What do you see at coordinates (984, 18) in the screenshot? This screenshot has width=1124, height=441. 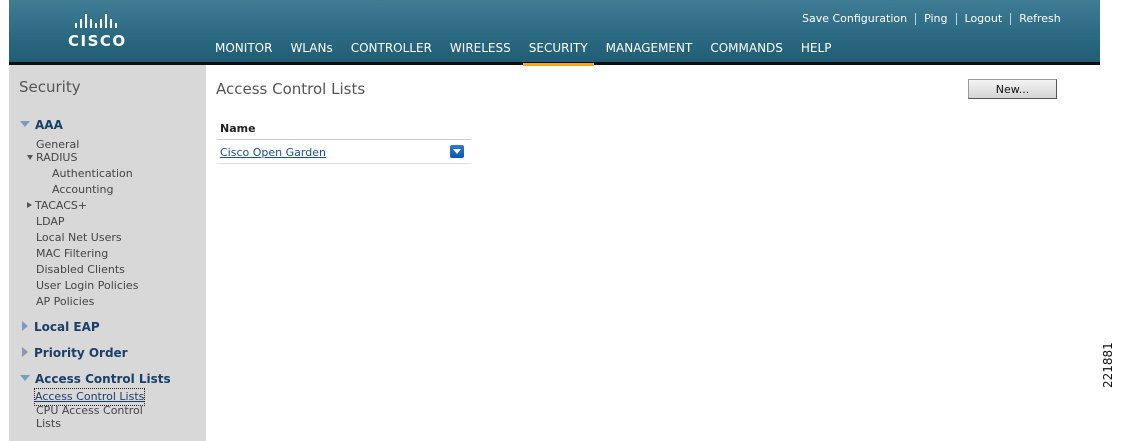 I see `logout-link: Logout` at bounding box center [984, 18].